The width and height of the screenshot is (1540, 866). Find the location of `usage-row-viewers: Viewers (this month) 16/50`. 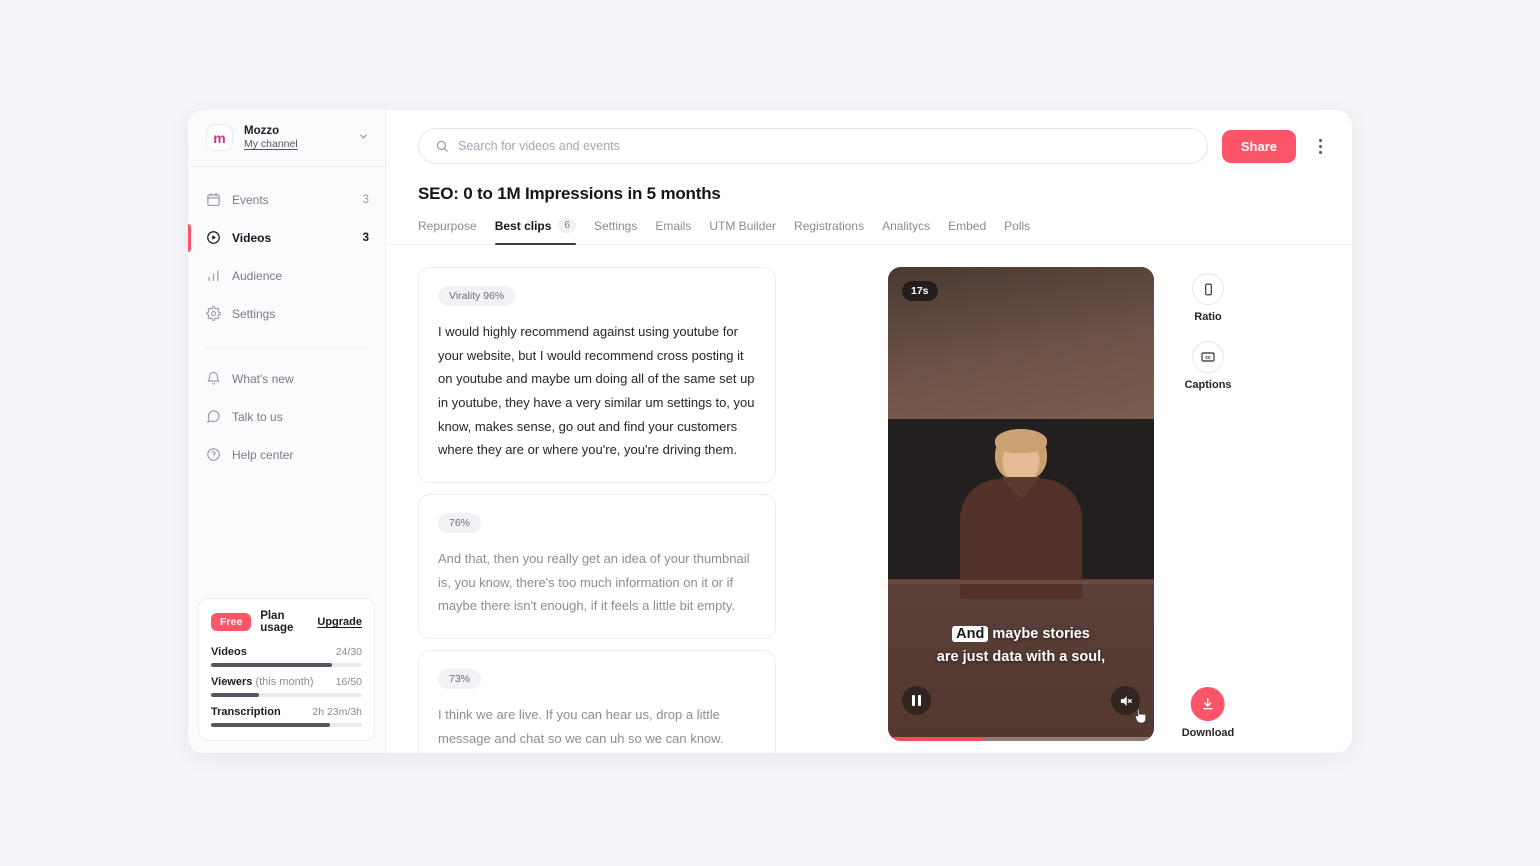

usage-row-viewers: Viewers (this month) 16/50 is located at coordinates (286, 686).